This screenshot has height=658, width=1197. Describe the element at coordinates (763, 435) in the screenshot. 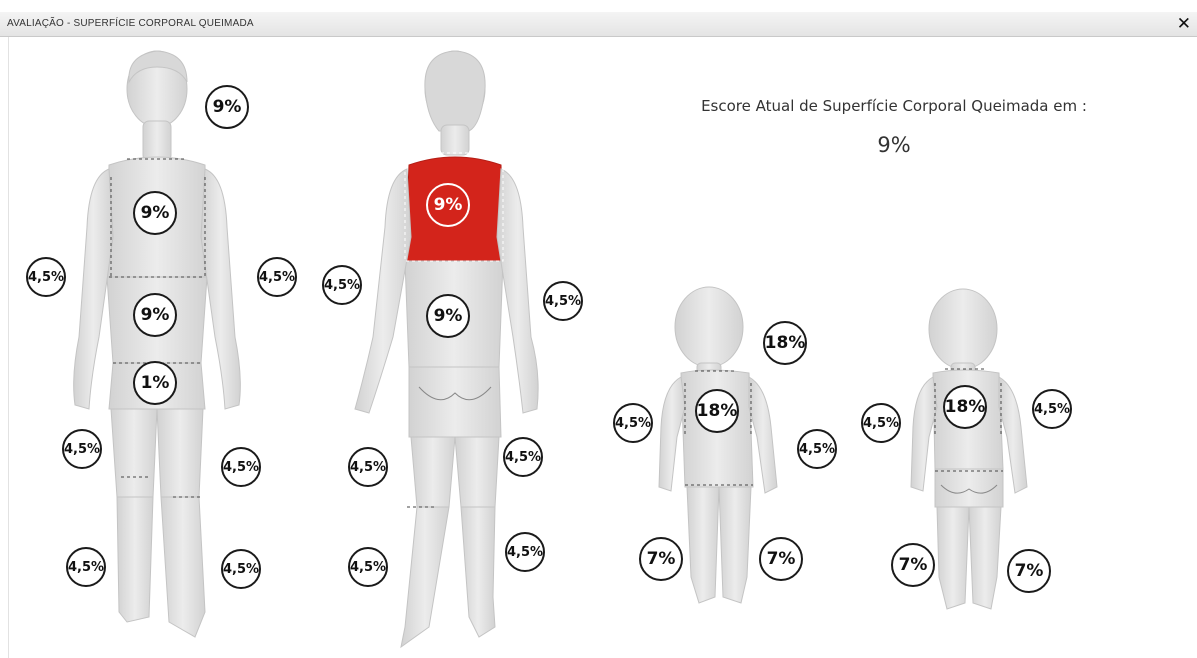

I see `child-front-right-arm` at that location.